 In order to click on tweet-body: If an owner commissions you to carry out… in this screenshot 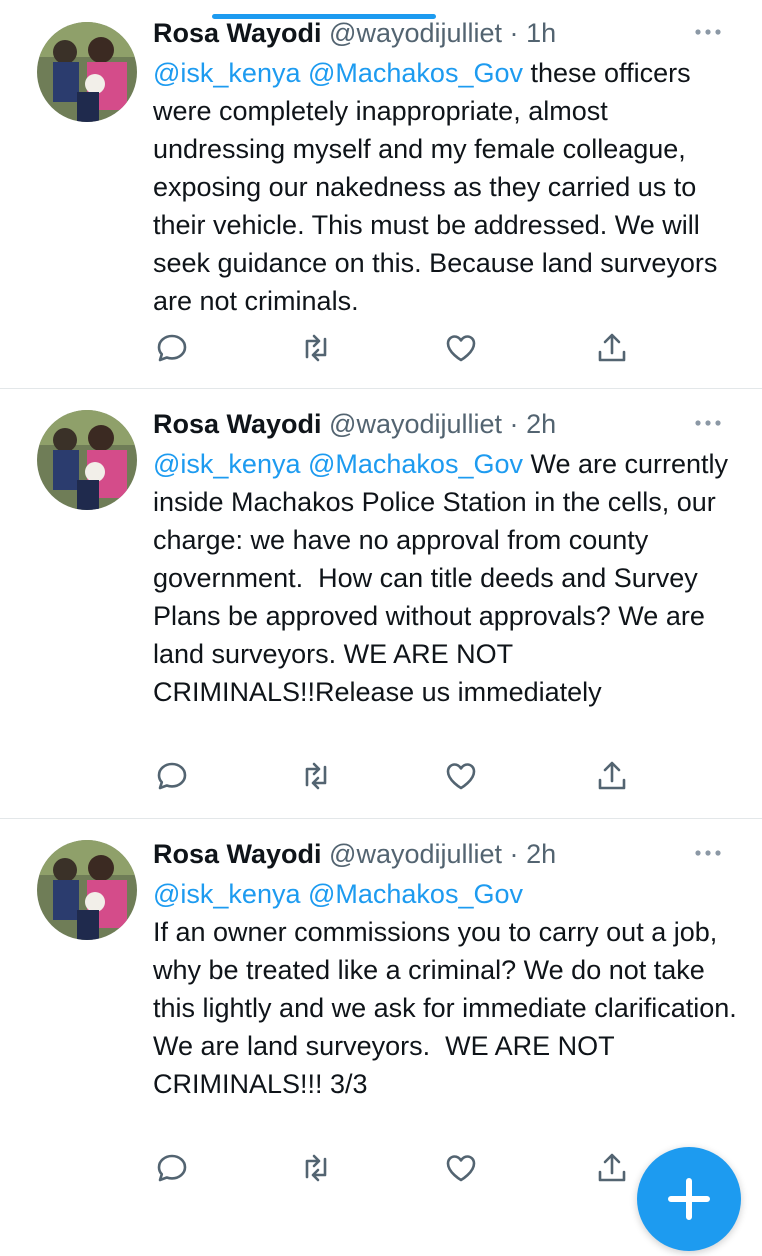, I will do `click(445, 1008)`.